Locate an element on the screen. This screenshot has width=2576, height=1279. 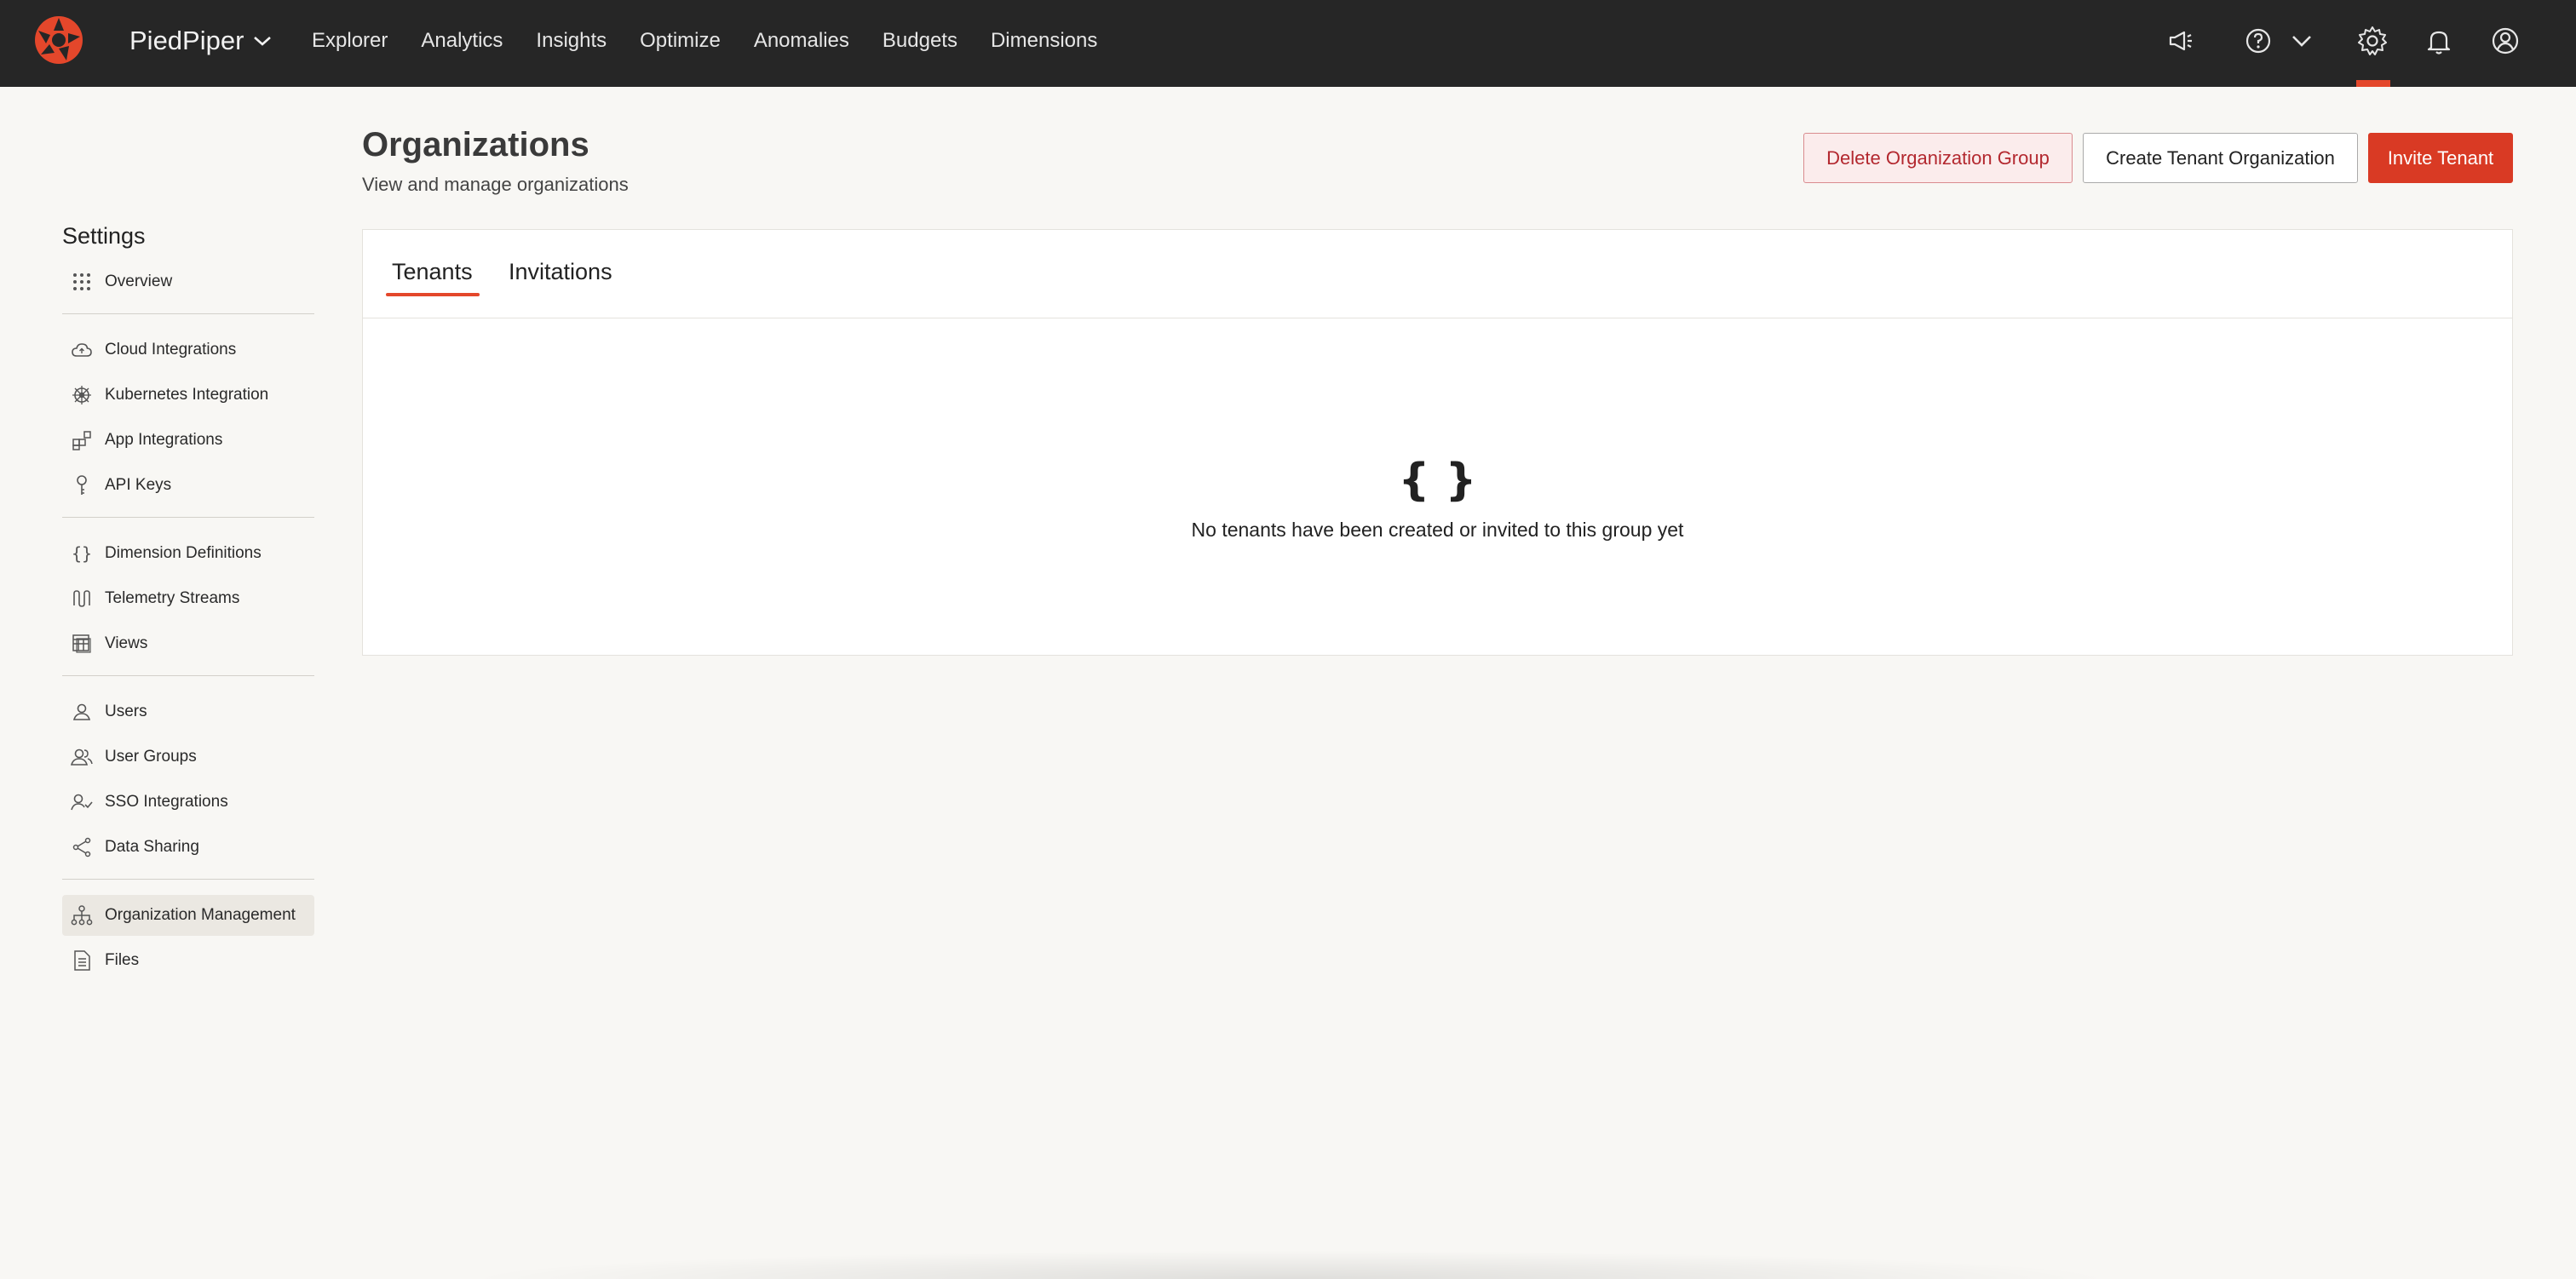
empty-braces-icon: { } is located at coordinates (1438, 481).